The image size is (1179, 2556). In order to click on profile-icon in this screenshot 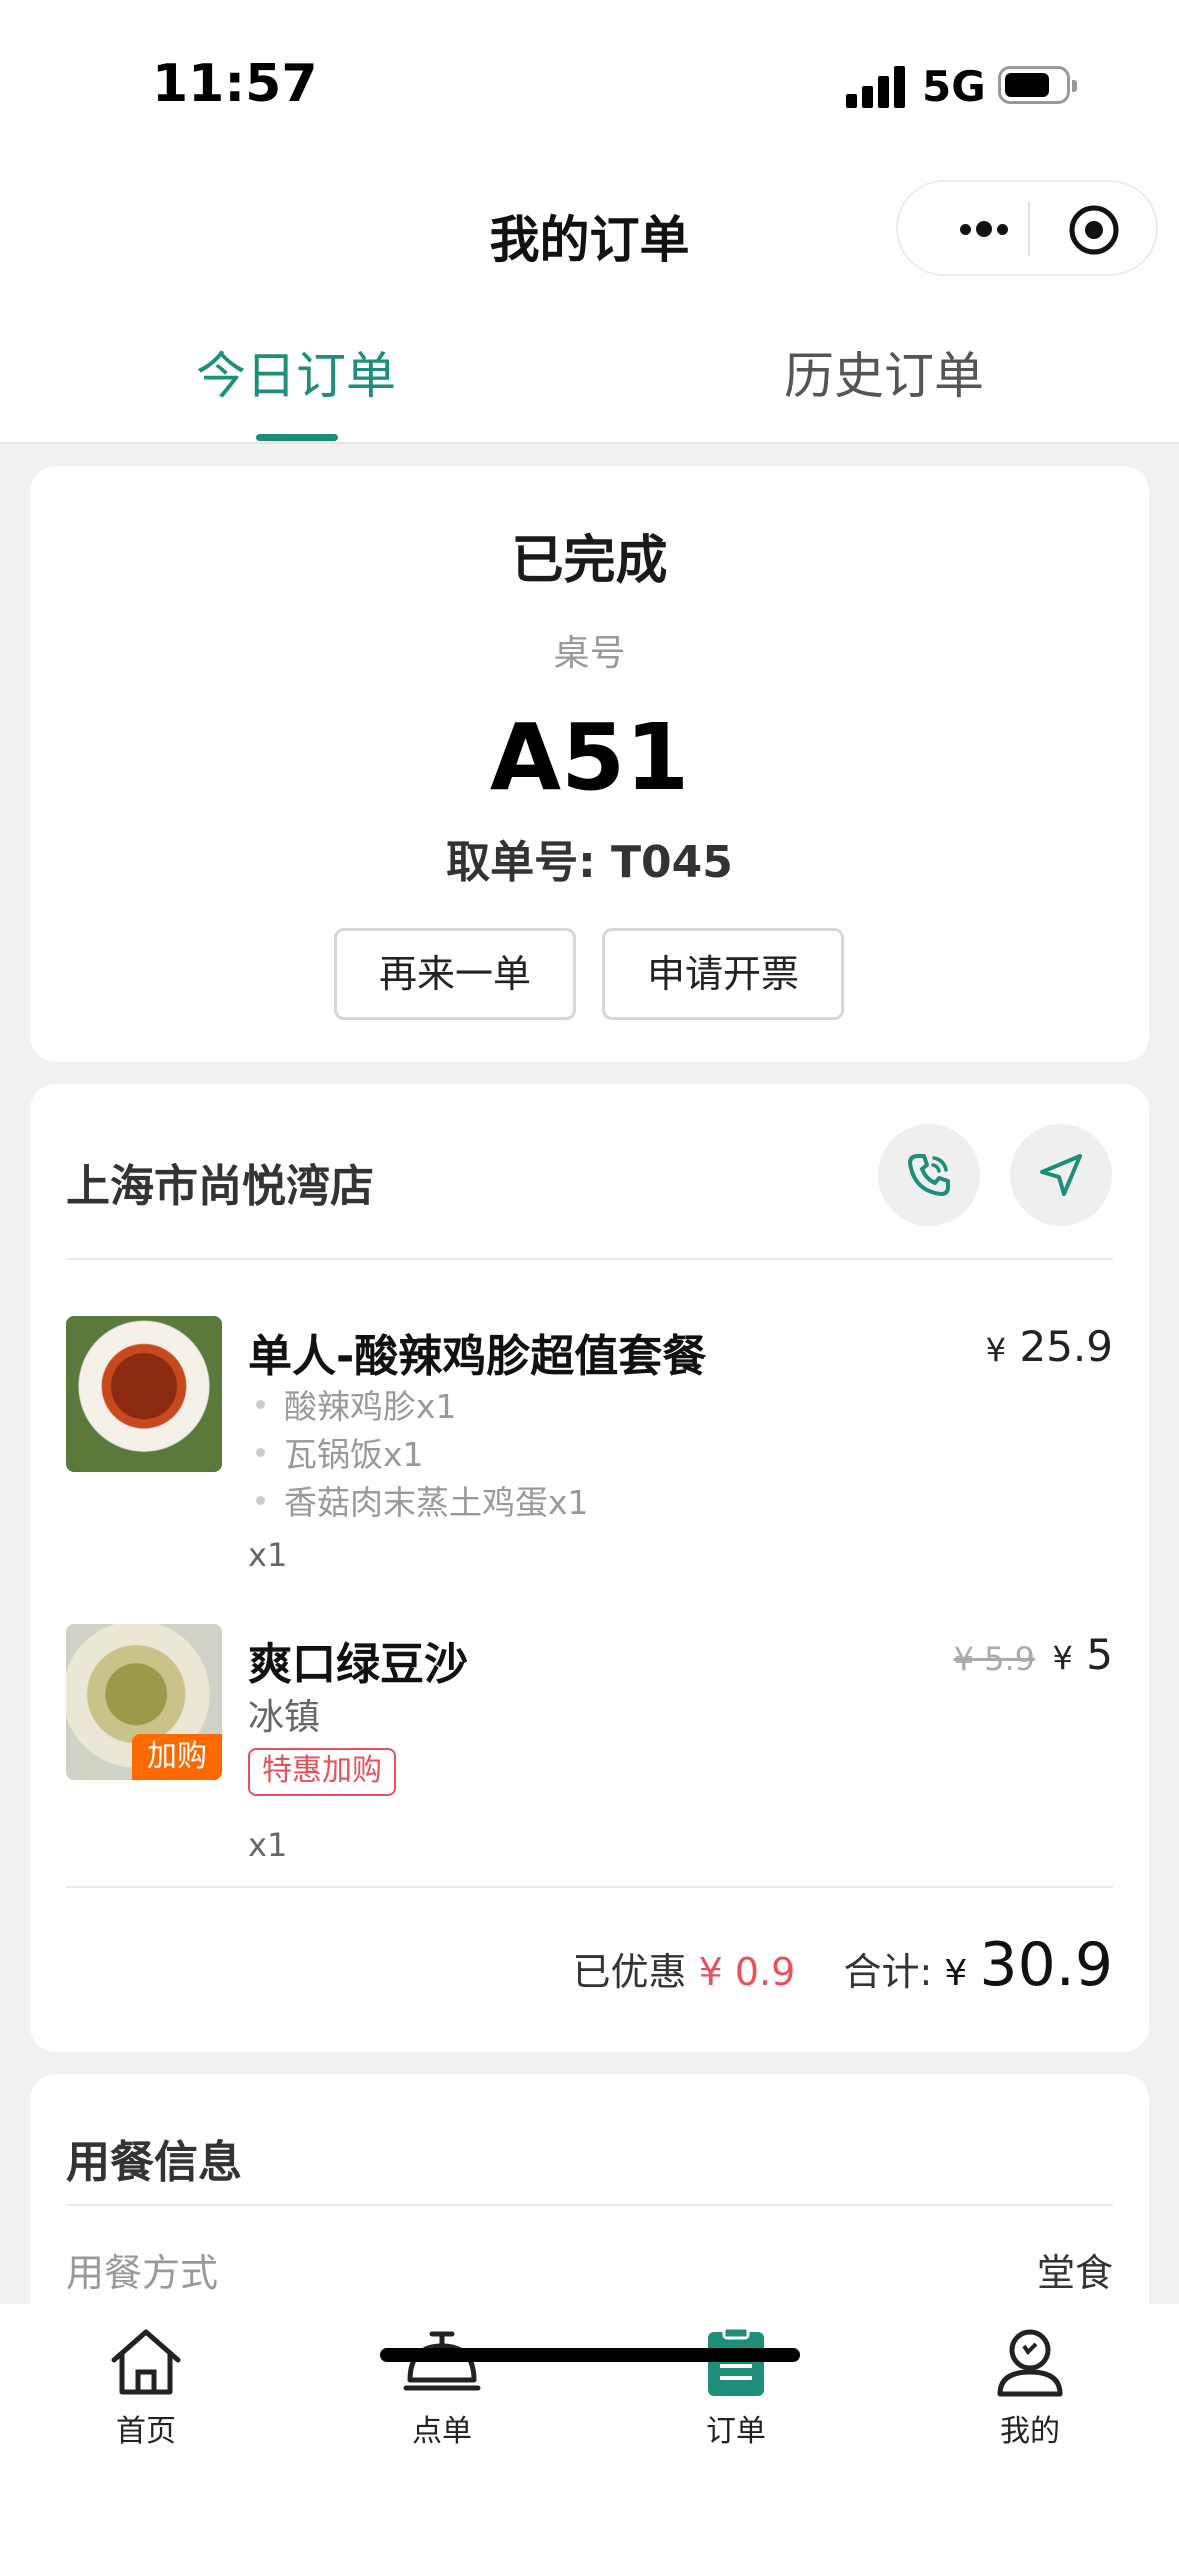, I will do `click(1030, 2363)`.